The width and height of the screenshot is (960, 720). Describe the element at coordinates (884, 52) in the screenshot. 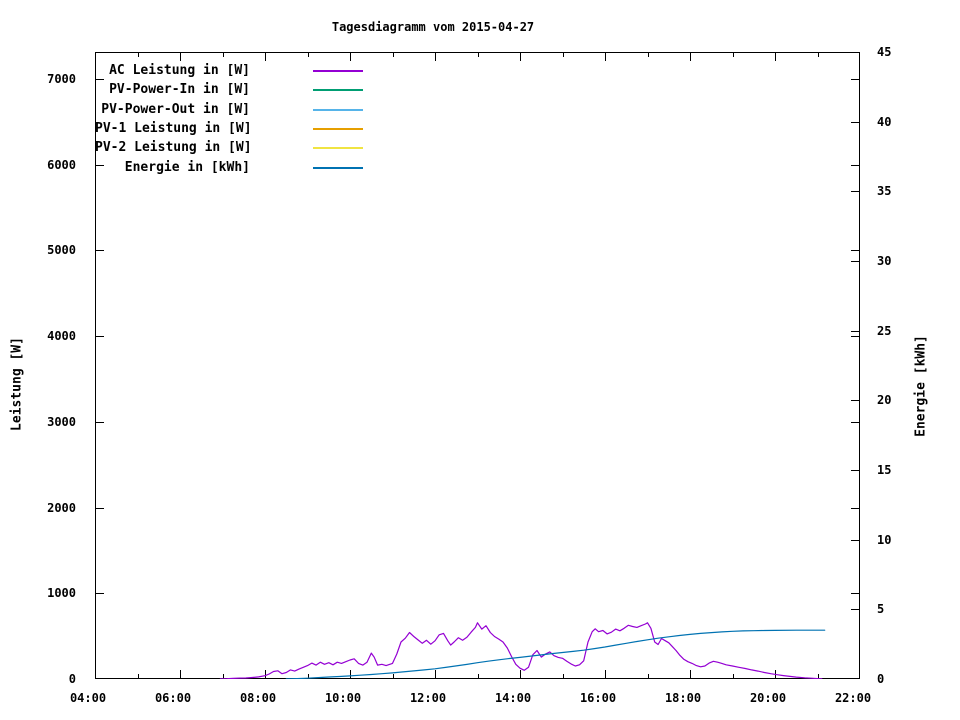

I see `y-axis-right-tick-label: 45` at that location.